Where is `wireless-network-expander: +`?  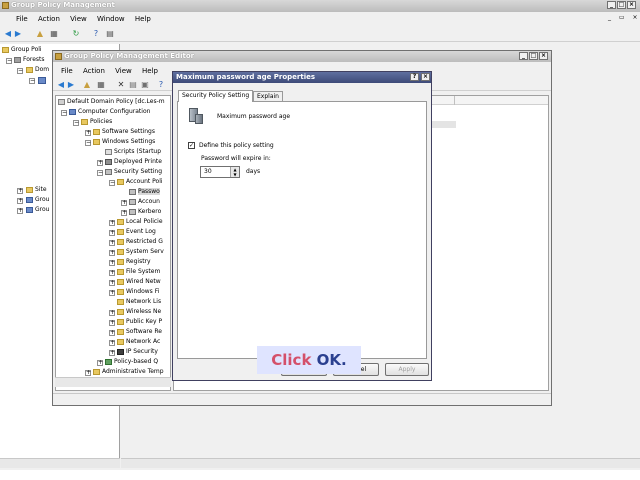
wireless-network-expander: + is located at coordinates (112, 313).